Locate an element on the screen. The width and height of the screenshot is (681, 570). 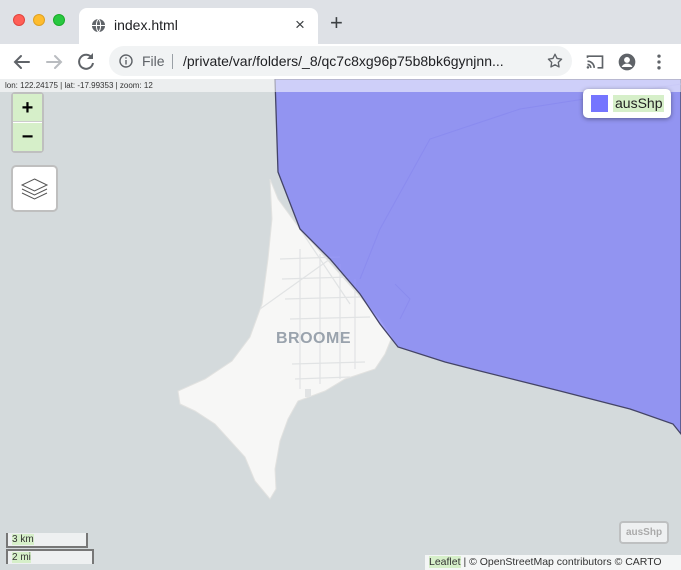
attribution-text: | © OpenStreetMap contributors © CARTO is located at coordinates (561, 562).